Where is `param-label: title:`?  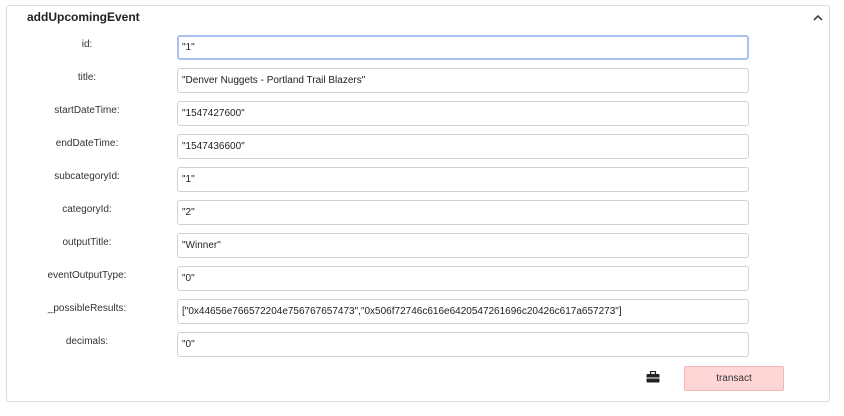
param-label: title: is located at coordinates (87, 77).